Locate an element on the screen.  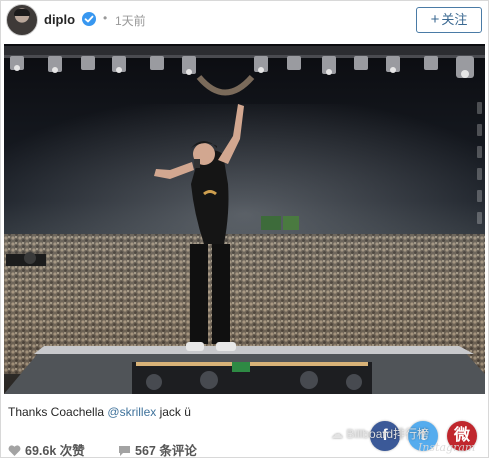
comments-count: 567 is located at coordinates (145, 451).